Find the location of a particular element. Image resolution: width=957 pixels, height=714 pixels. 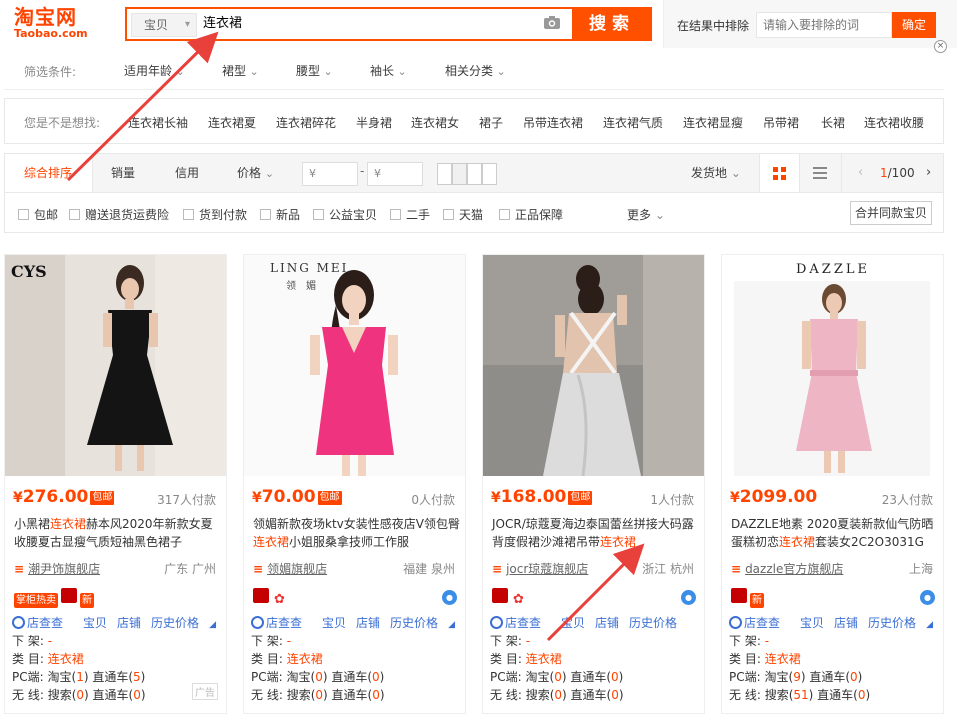

sort-default: 综合排序 is located at coordinates (49, 173).